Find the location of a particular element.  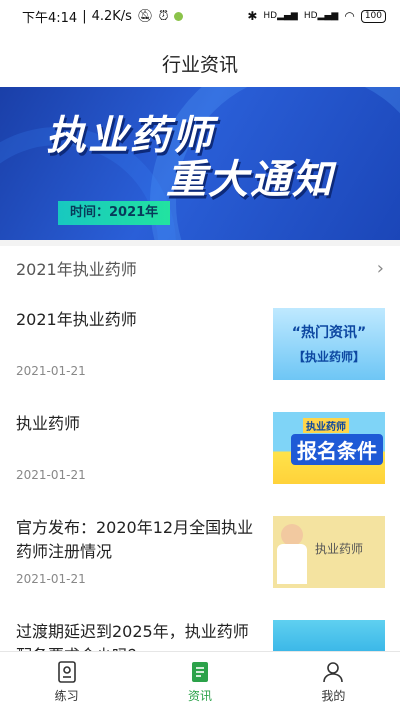

news-title: 官方发布：2020年12月全国执业药师注册情况 is located at coordinates (135, 539).